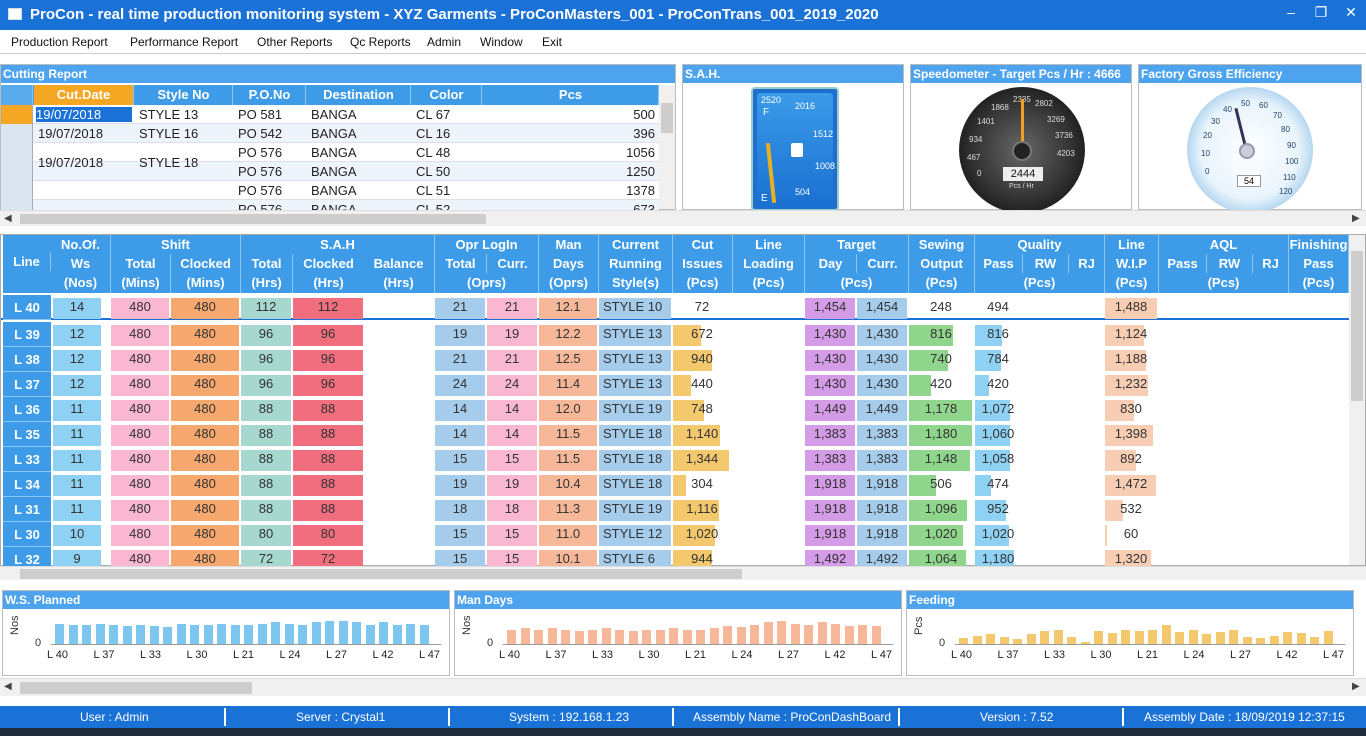 The width and height of the screenshot is (1366, 736). Describe the element at coordinates (571, 95) in the screenshot. I see `col-pcs: Pcs` at that location.